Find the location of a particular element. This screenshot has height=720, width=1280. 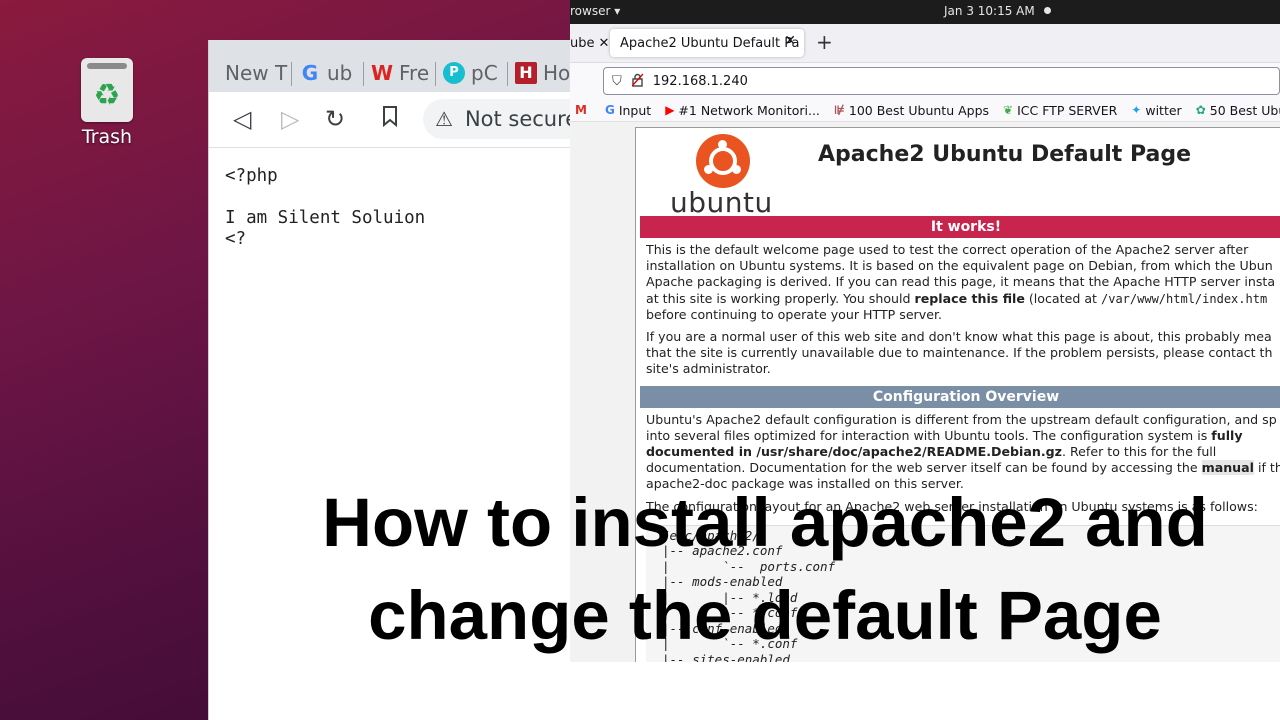

tab-label: Fre is located at coordinates (414, 73).